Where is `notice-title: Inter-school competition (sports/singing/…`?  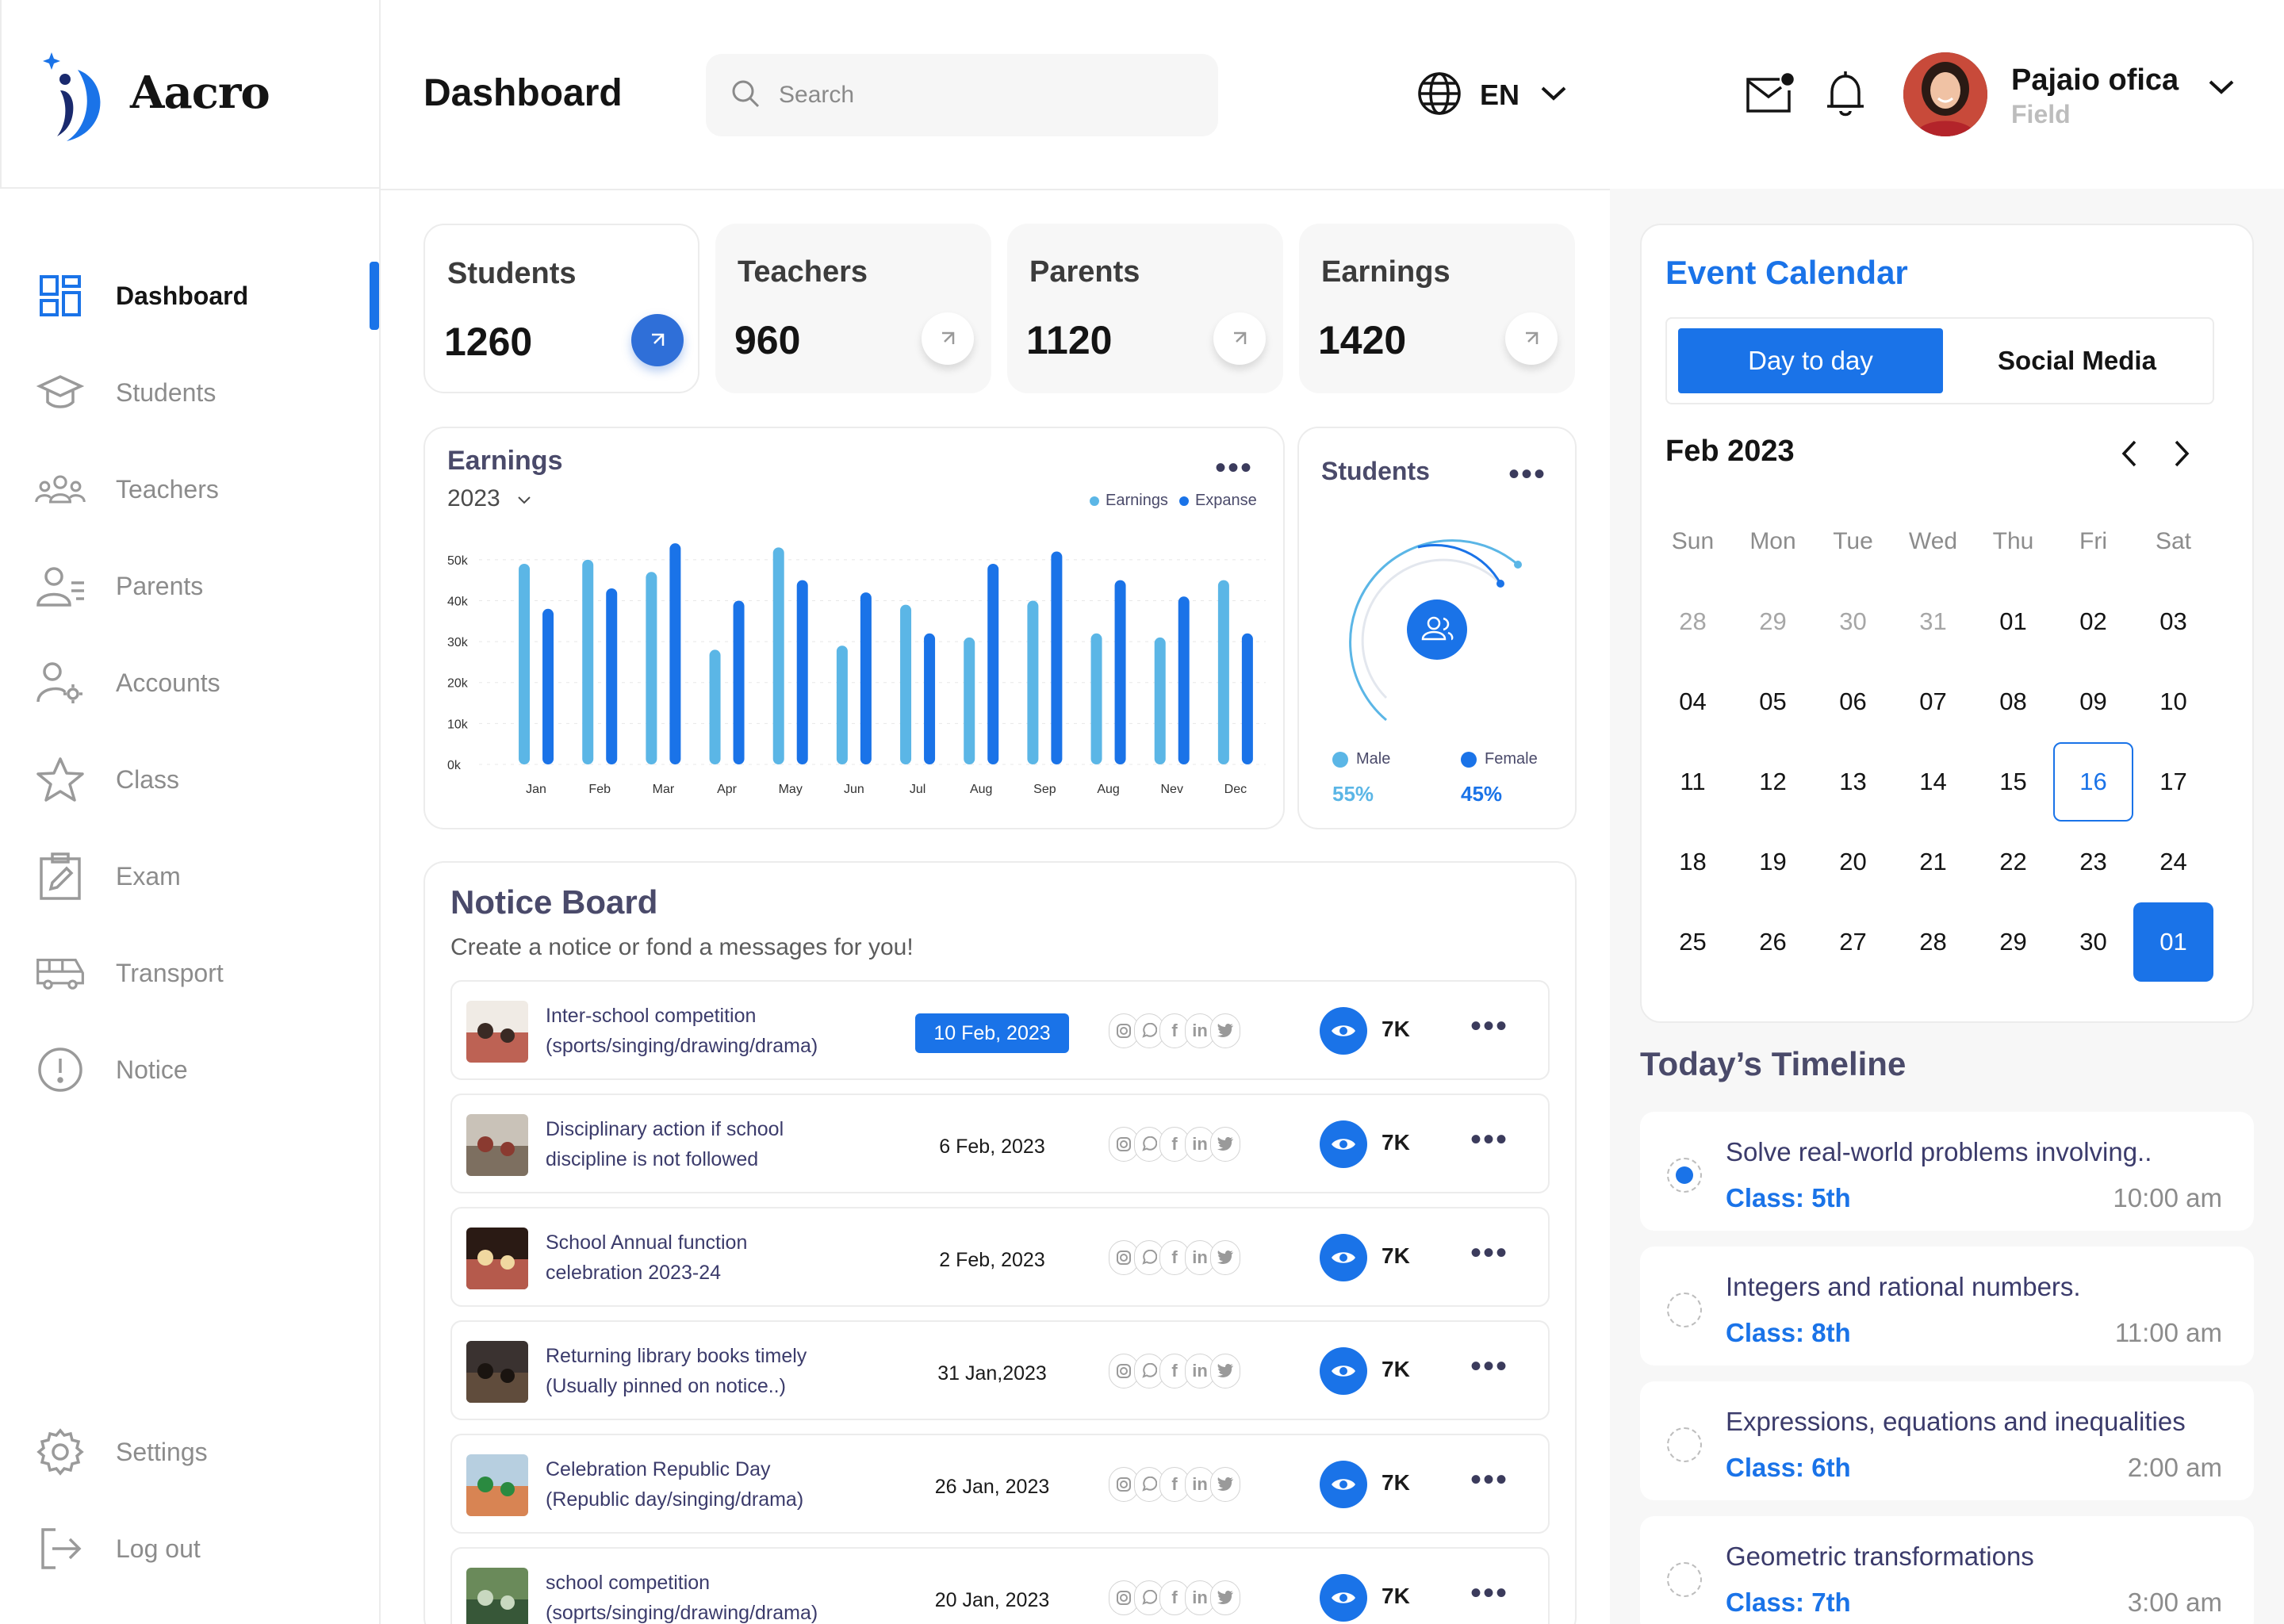
notice-title: Inter-school competition (sports/singing/… is located at coordinates (720, 1031).